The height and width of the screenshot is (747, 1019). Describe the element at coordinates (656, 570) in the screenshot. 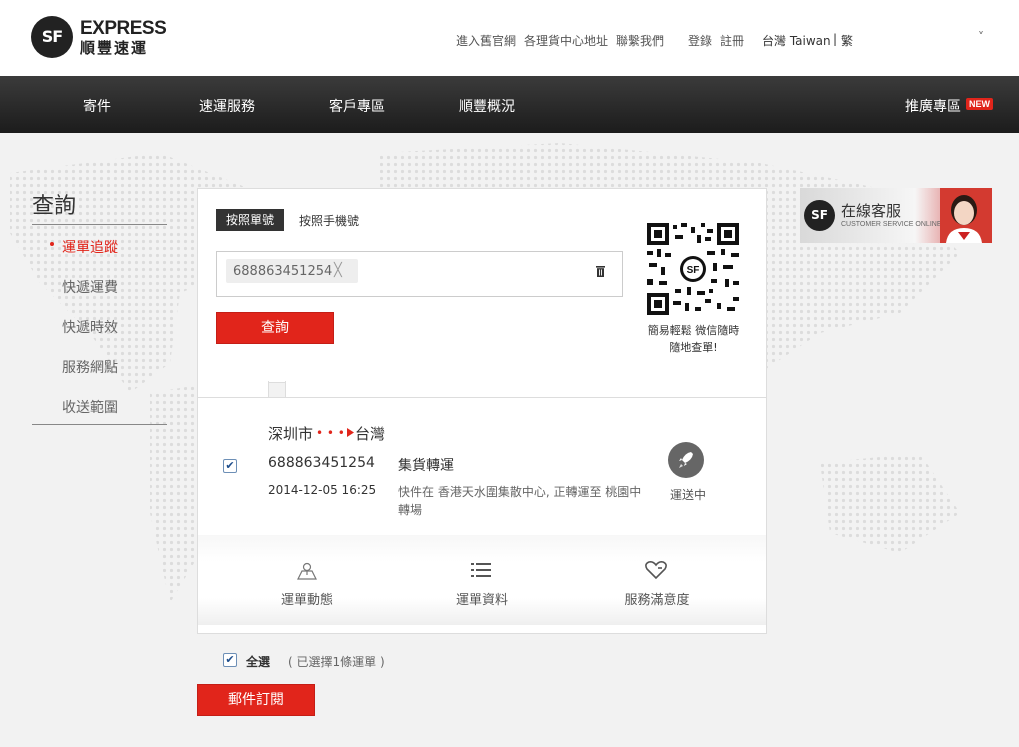

I see `heart-icon` at that location.